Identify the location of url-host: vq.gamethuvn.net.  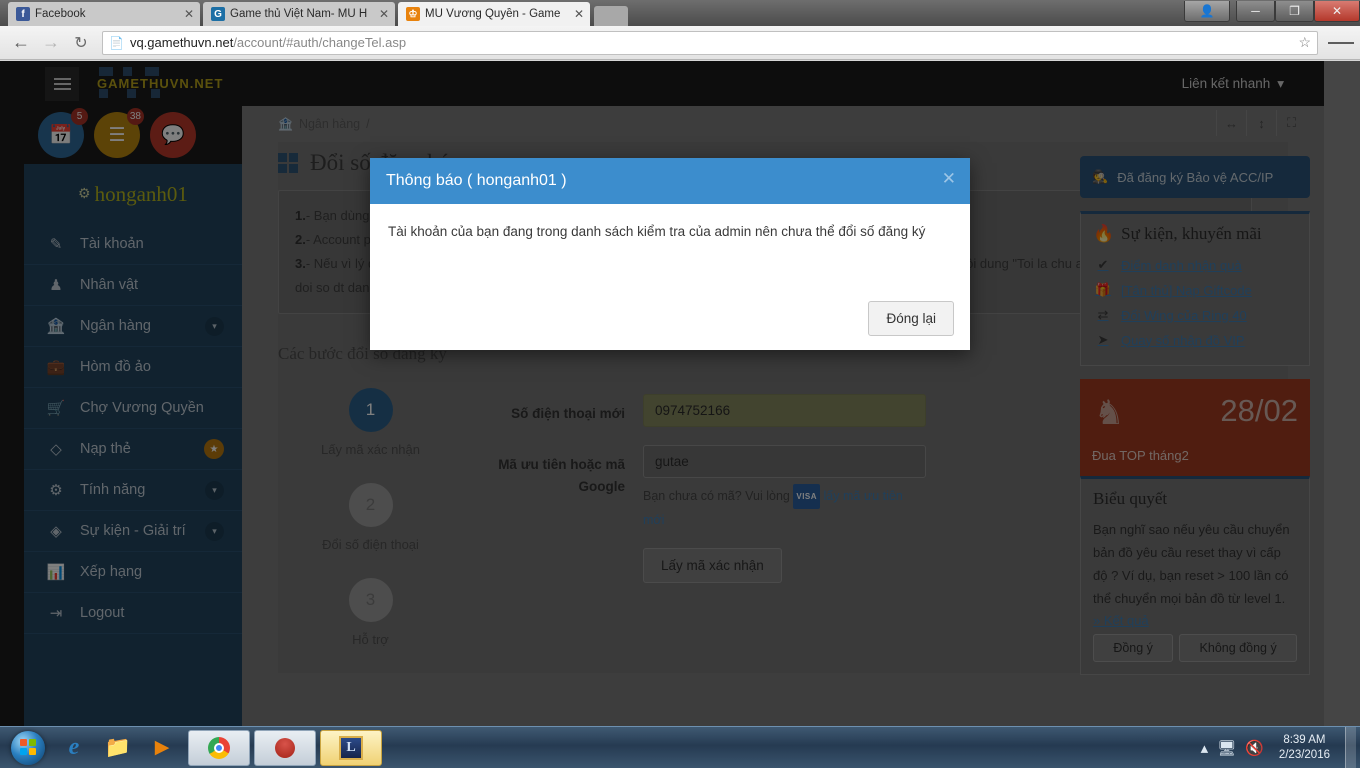
(181, 42).